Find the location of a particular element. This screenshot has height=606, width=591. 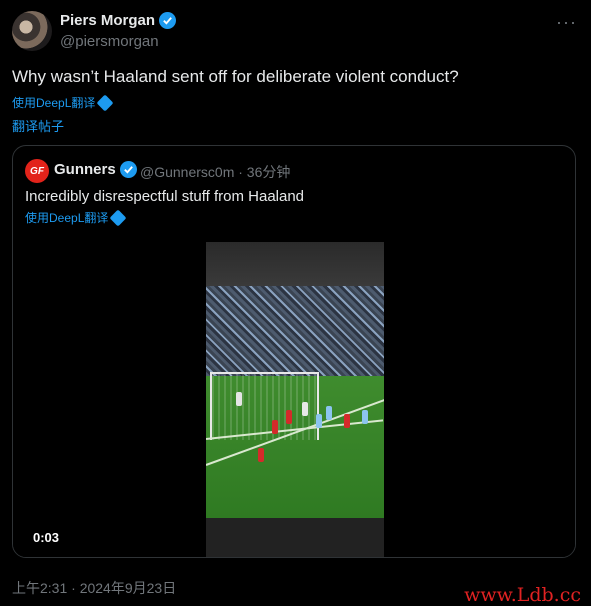

translate-deepl-link: 使用DeepL翻译 is located at coordinates (63, 102).